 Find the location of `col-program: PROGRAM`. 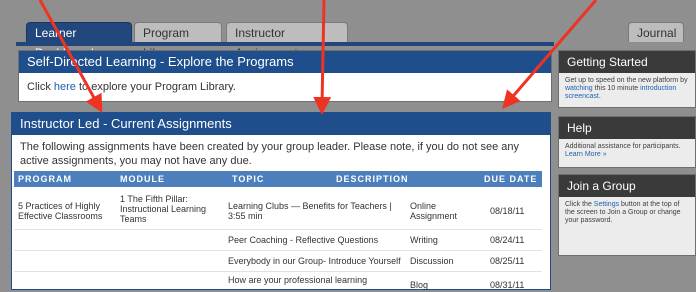

col-program: PROGRAM is located at coordinates (45, 179).